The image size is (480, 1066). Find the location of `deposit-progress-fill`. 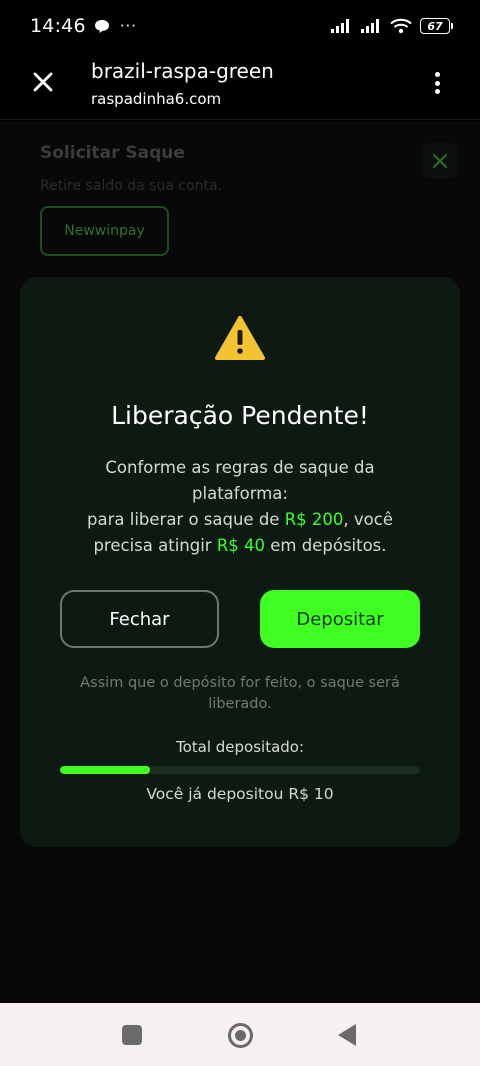

deposit-progress-fill is located at coordinates (105, 770).